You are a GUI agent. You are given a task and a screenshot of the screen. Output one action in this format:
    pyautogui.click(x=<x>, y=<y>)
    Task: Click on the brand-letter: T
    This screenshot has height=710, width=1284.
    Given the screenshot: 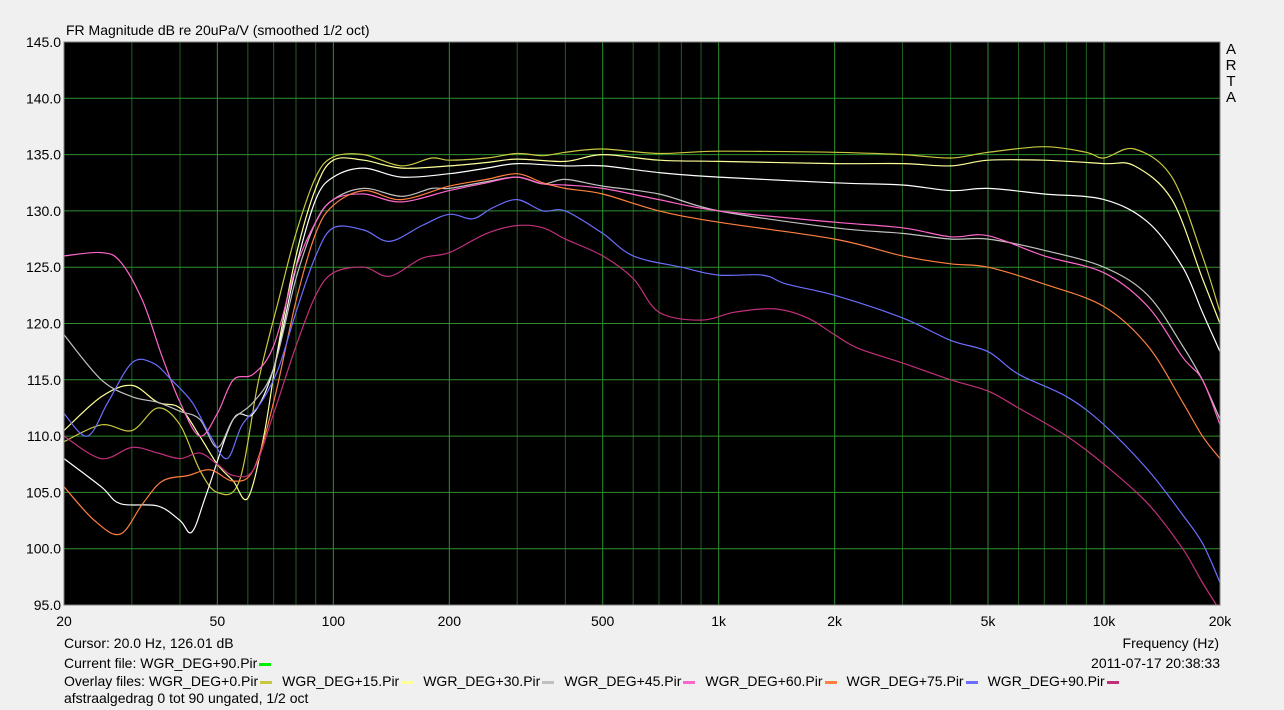 What is the action you would take?
    pyautogui.click(x=1231, y=81)
    